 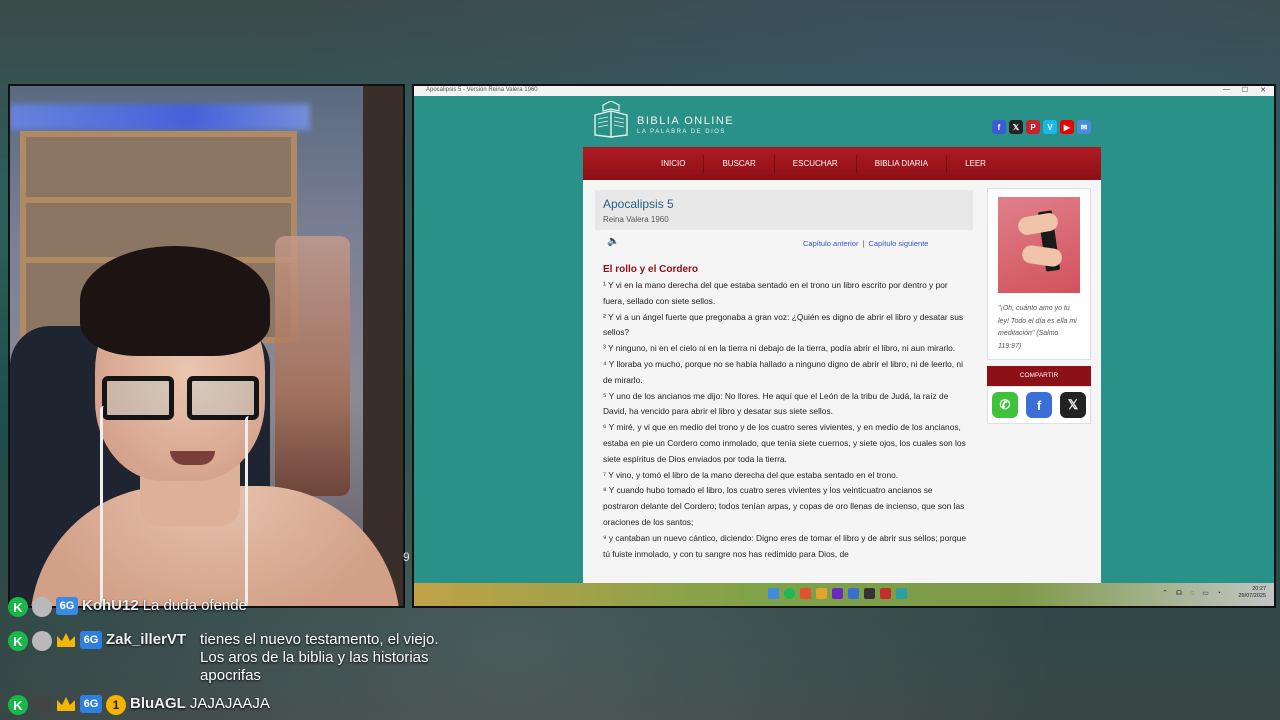 What do you see at coordinates (789, 593) in the screenshot?
I see `spotify-icon` at bounding box center [789, 593].